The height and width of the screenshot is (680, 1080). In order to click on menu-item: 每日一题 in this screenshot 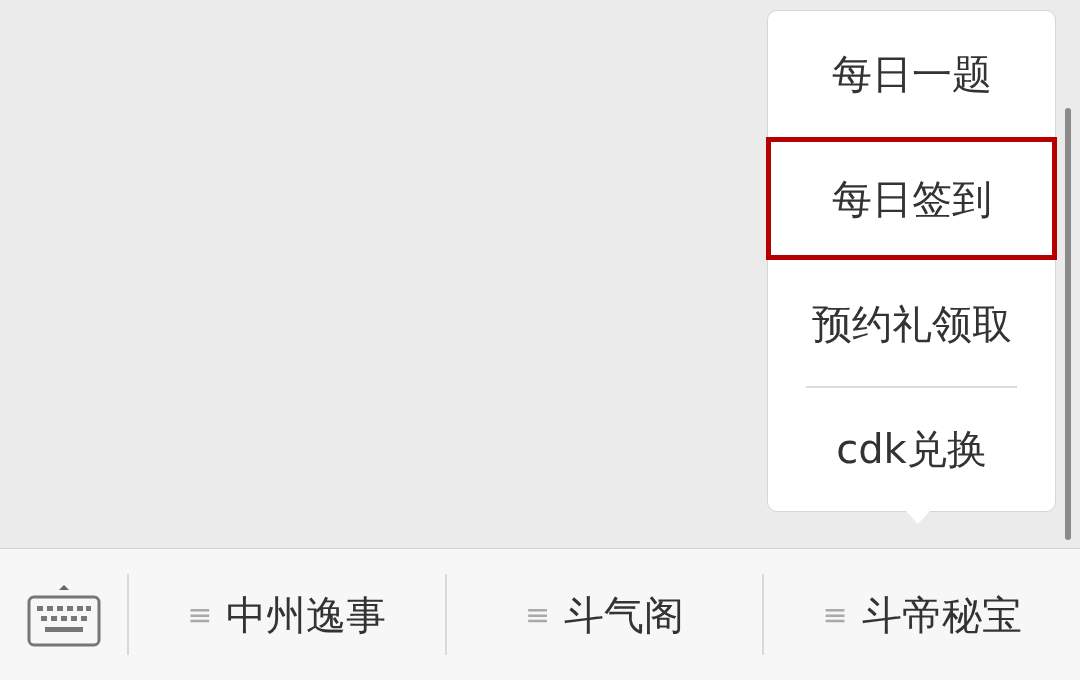, I will do `click(911, 73)`.